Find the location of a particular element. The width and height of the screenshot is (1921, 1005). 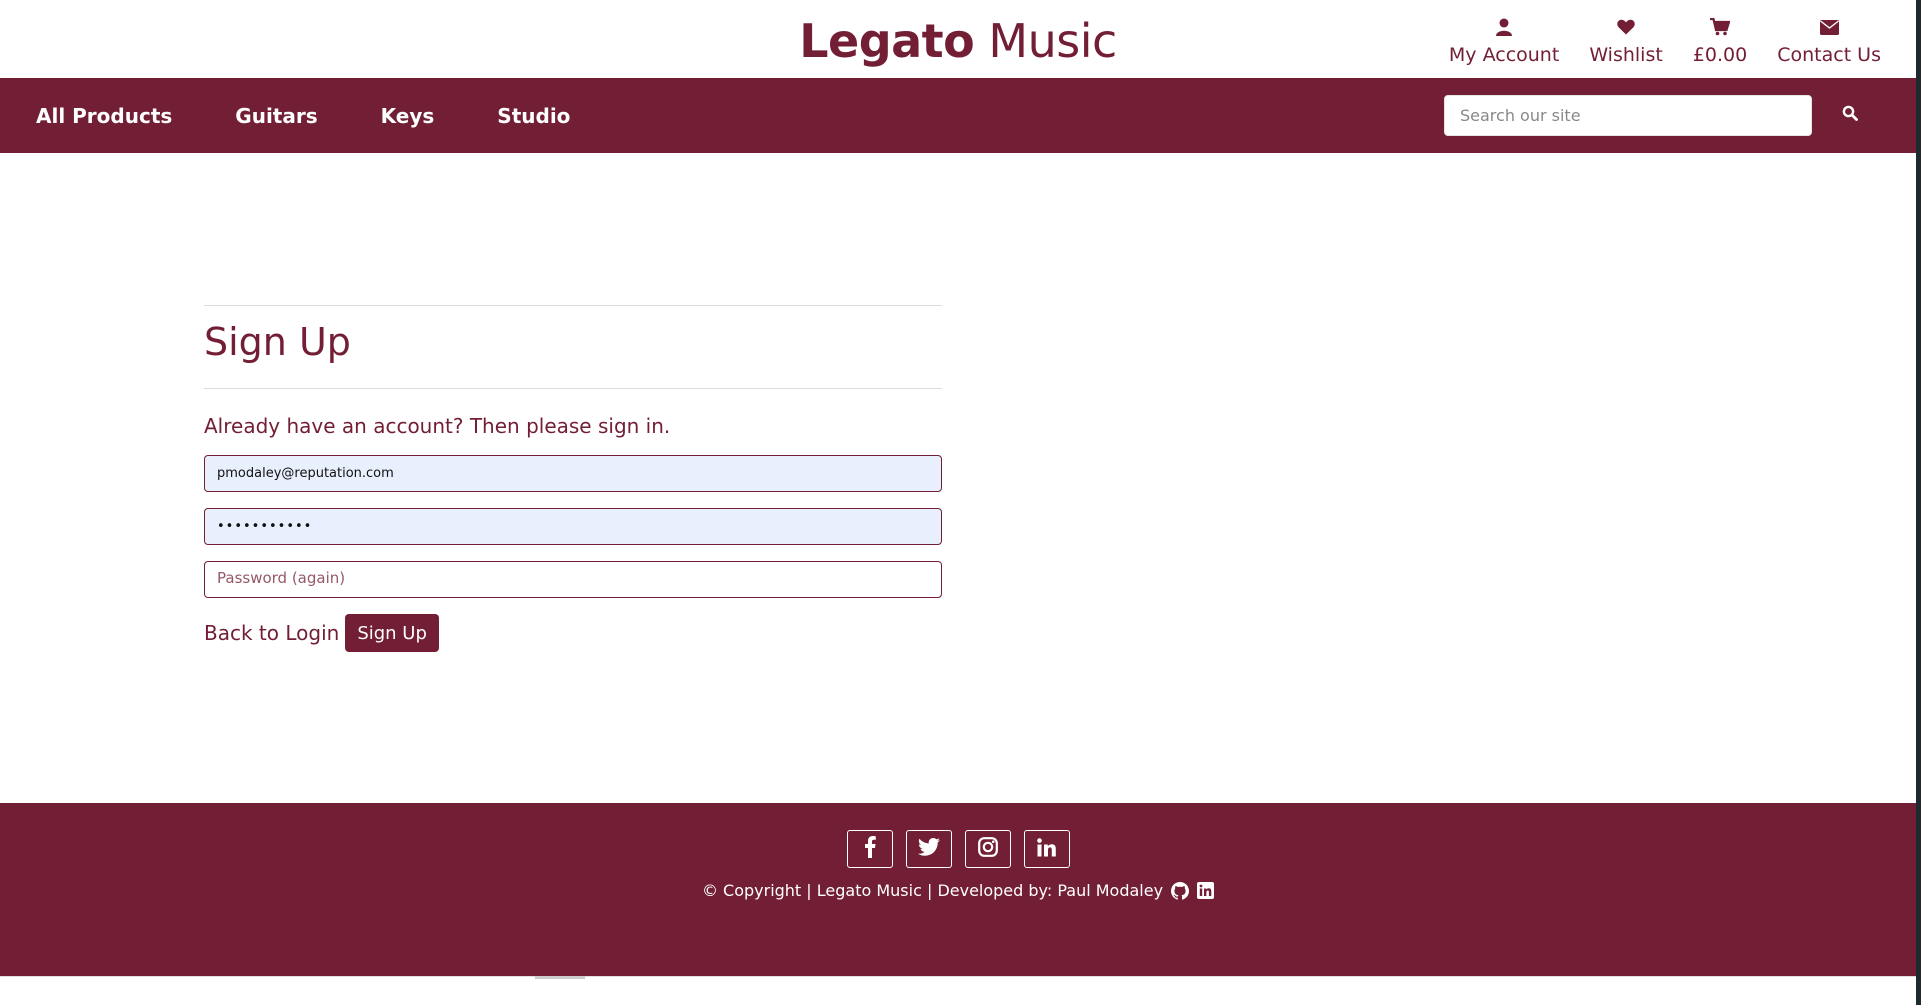

search-button is located at coordinates (1850, 115).